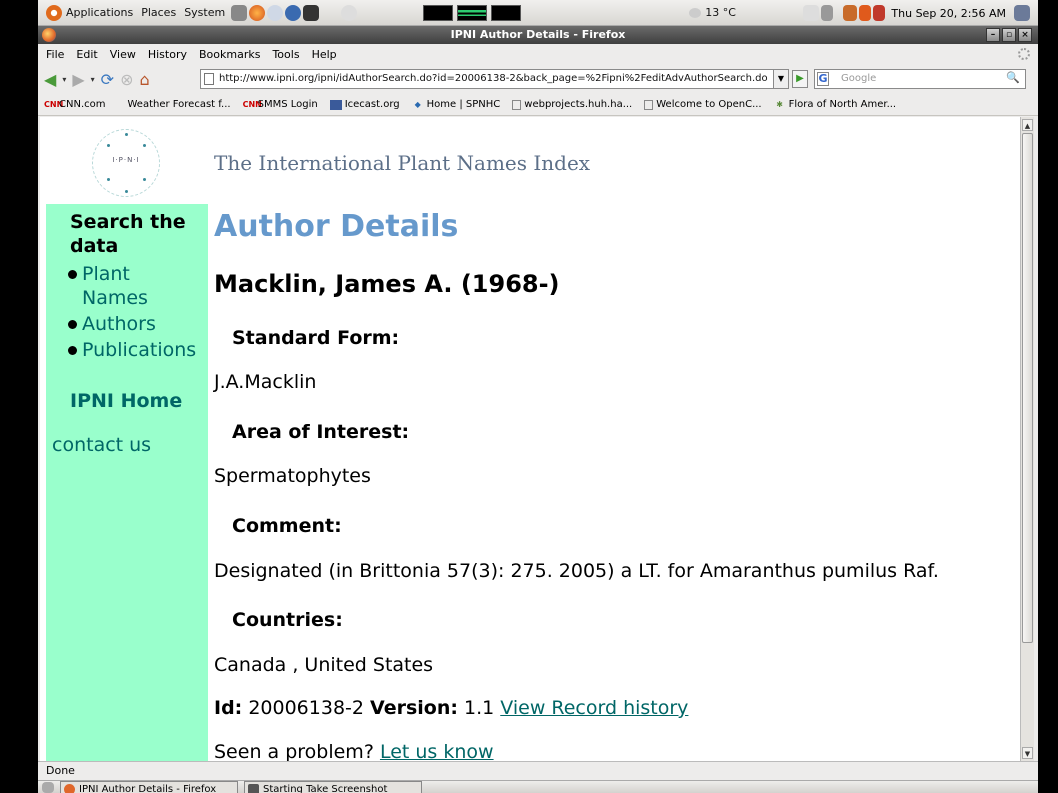  Describe the element at coordinates (316, 338) in the screenshot. I see `standard-form-label: Standard Form:` at that location.